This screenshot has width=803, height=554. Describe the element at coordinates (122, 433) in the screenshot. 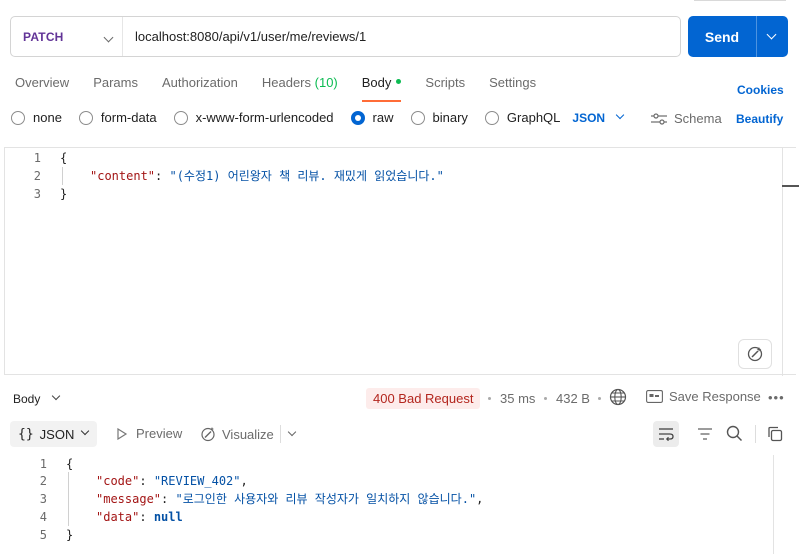

I see `play-icon` at that location.